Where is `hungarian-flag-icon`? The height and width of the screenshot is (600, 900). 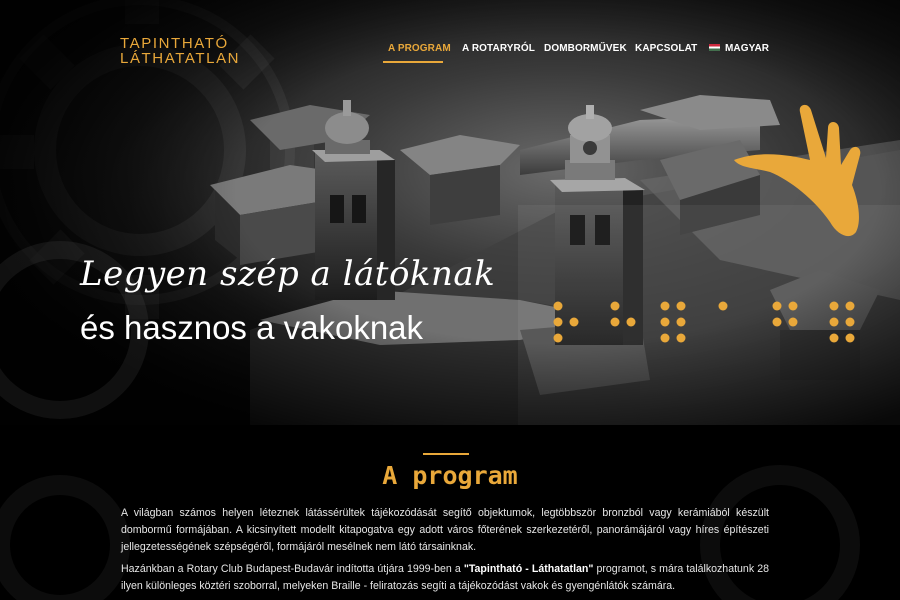
hungarian-flag-icon is located at coordinates (714, 47).